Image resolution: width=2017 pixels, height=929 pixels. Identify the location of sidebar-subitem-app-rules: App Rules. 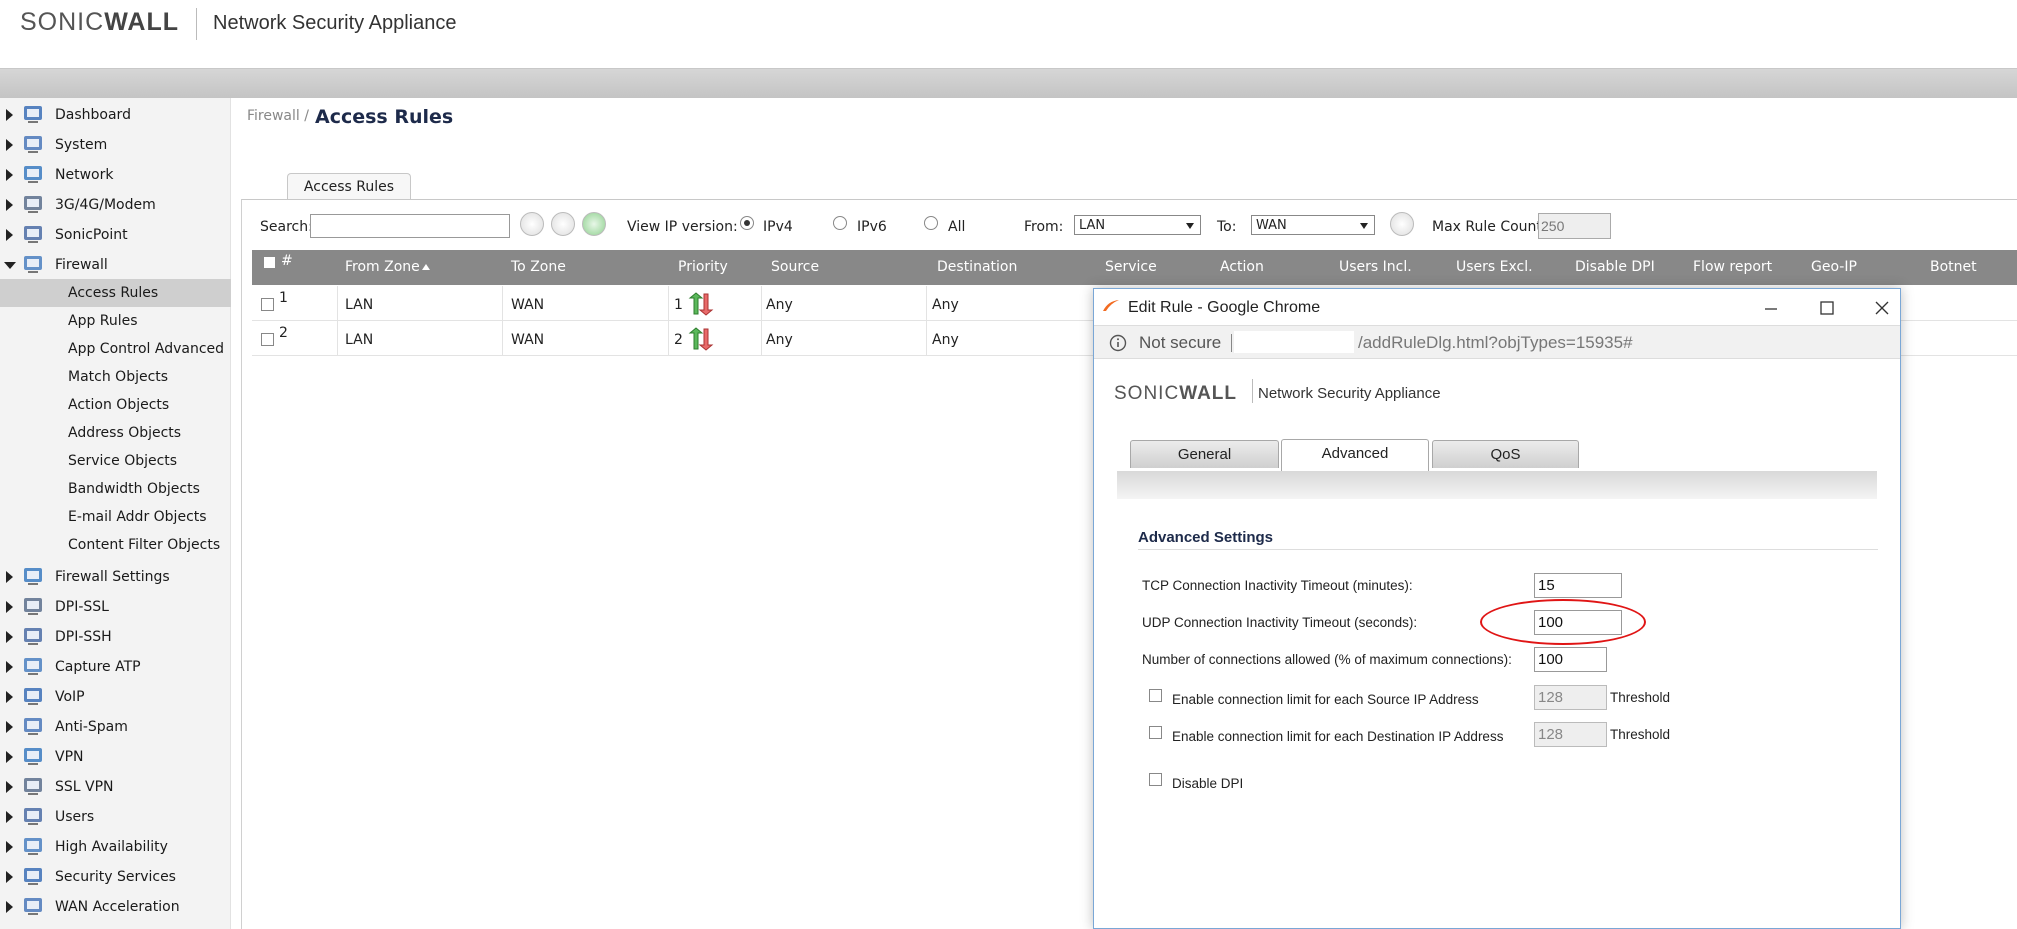
(115, 321).